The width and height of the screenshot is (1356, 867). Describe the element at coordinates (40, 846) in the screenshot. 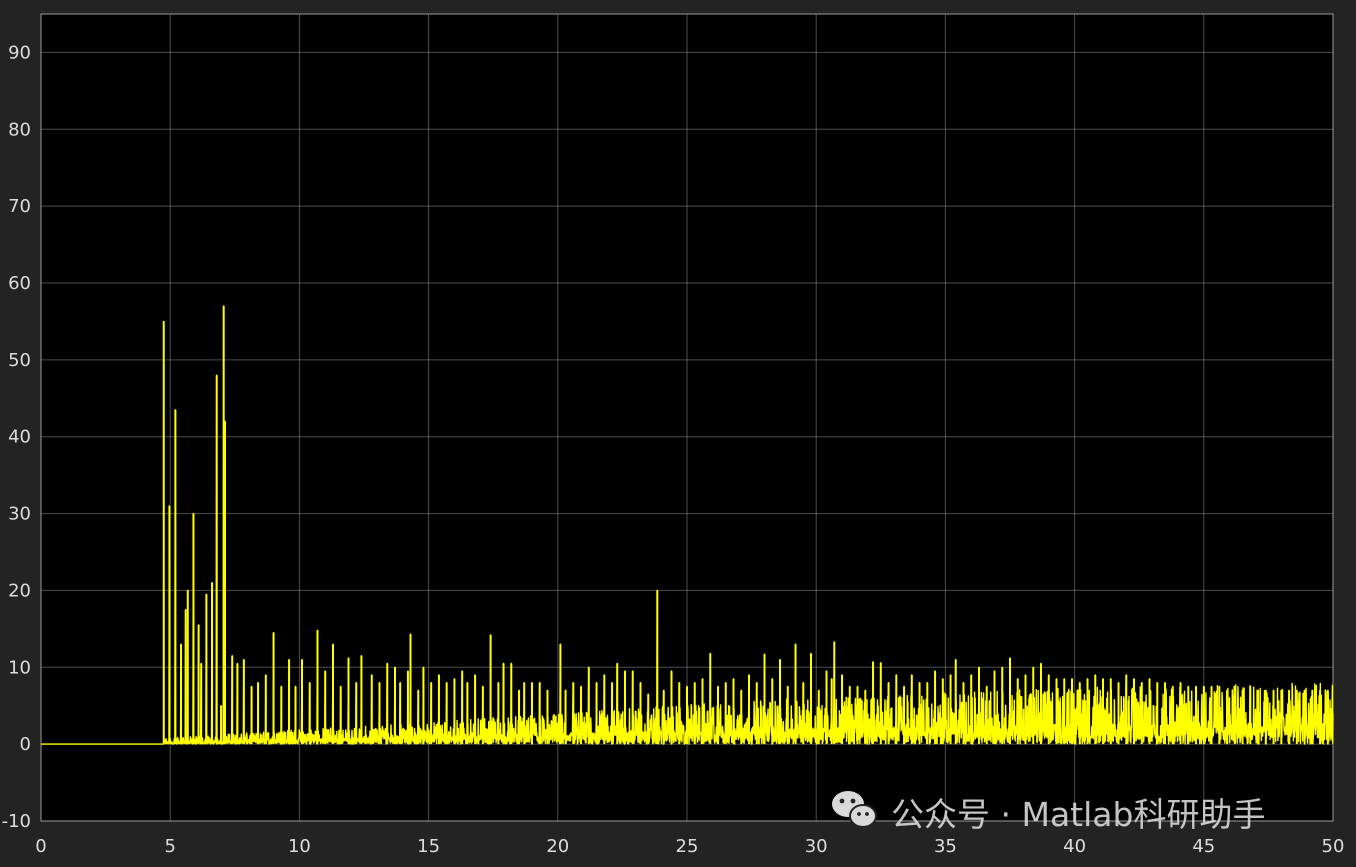

I see `x-tick-label: 0` at that location.